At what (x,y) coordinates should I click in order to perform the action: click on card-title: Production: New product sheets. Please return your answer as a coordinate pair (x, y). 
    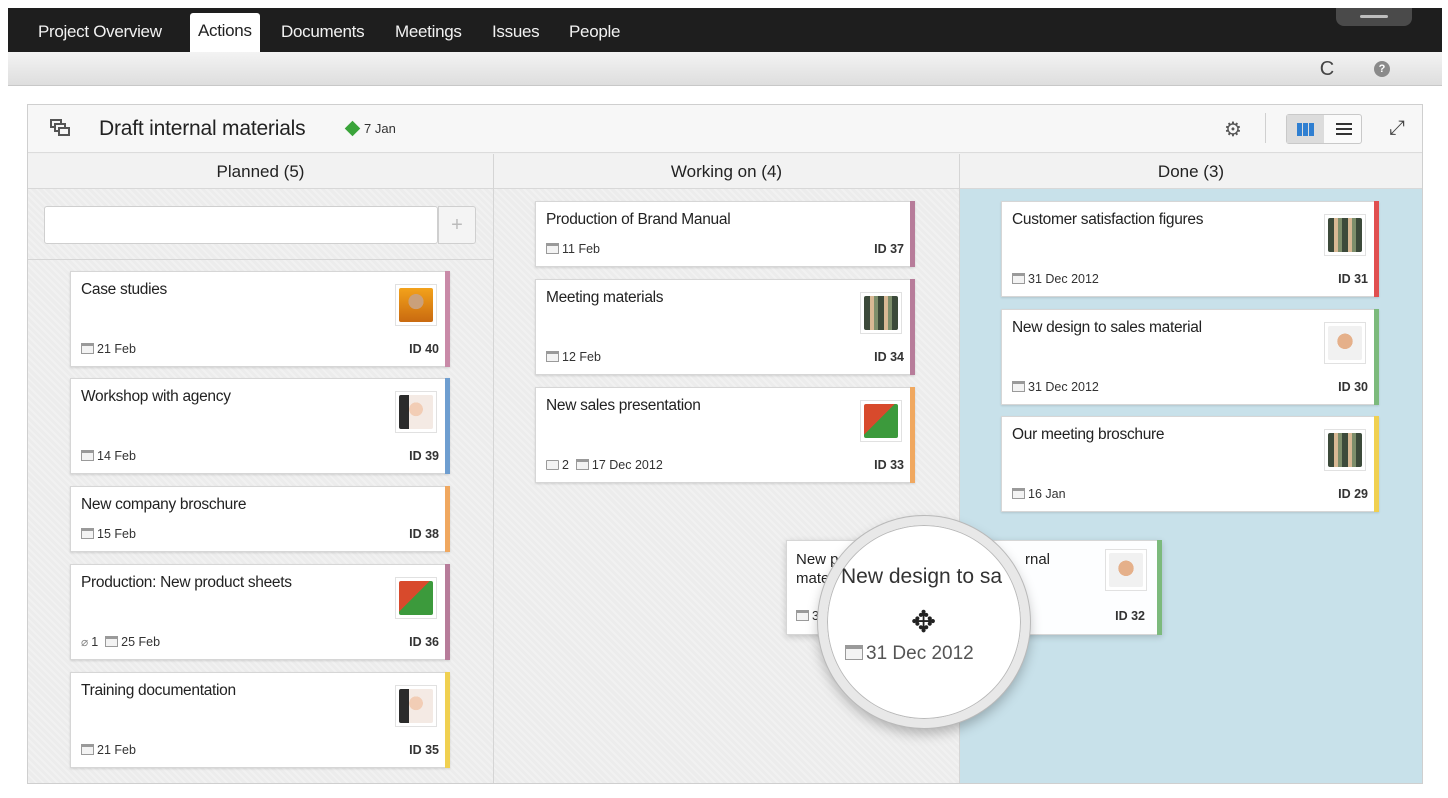
    Looking at the image, I should click on (186, 582).